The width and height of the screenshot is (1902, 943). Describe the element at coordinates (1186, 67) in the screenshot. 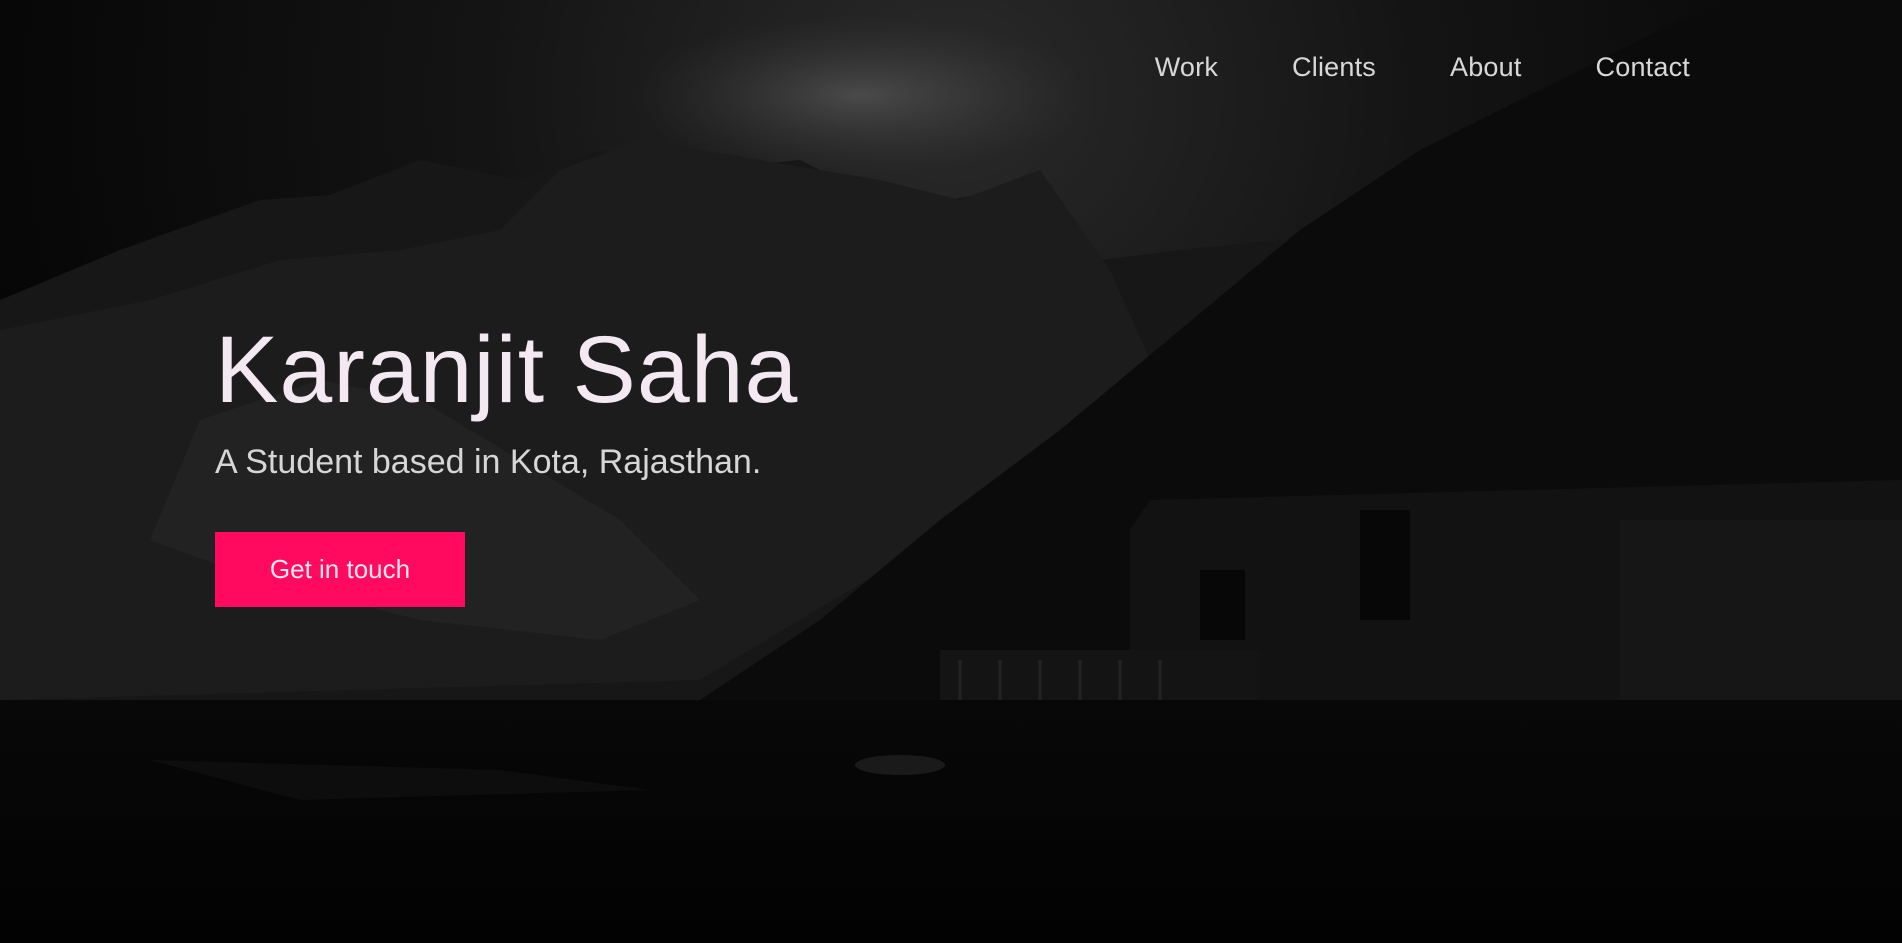

I see `nav-link-work: Work` at that location.